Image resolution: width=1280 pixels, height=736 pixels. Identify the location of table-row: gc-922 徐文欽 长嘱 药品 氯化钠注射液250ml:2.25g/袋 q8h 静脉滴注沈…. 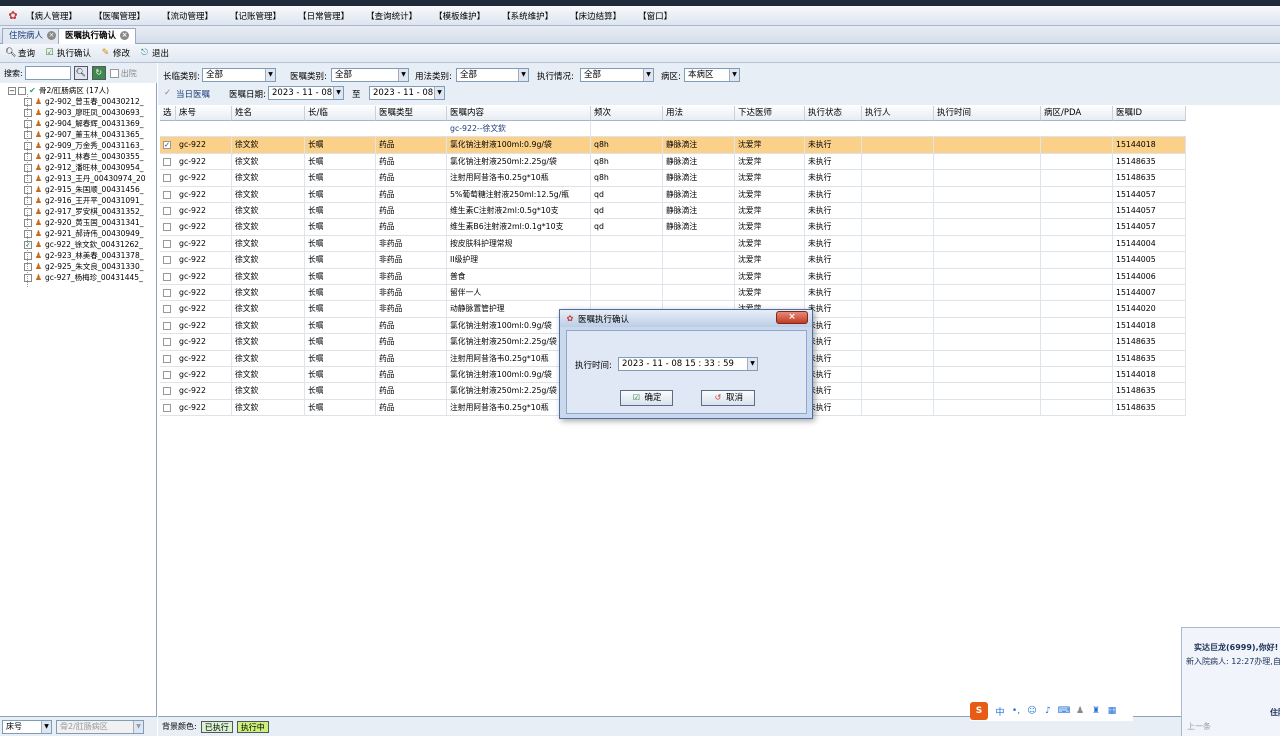
(673, 162).